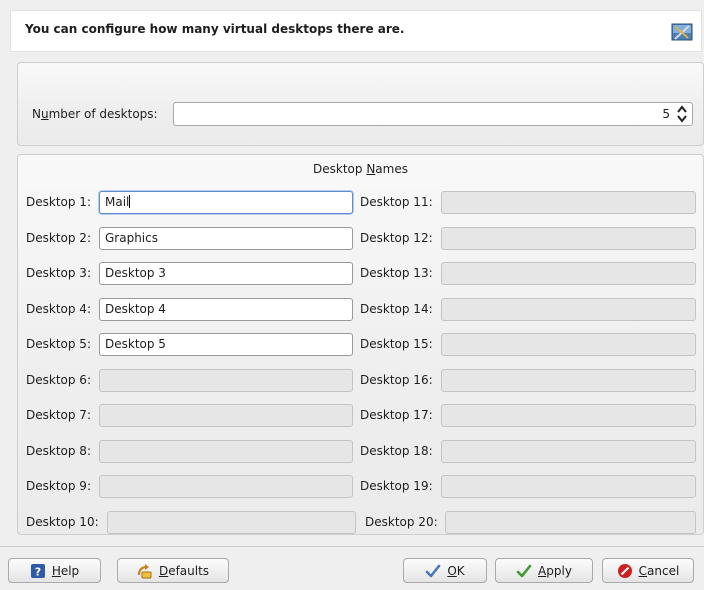  I want to click on desktop-label-1: Desktop 1:, so click(58, 202).